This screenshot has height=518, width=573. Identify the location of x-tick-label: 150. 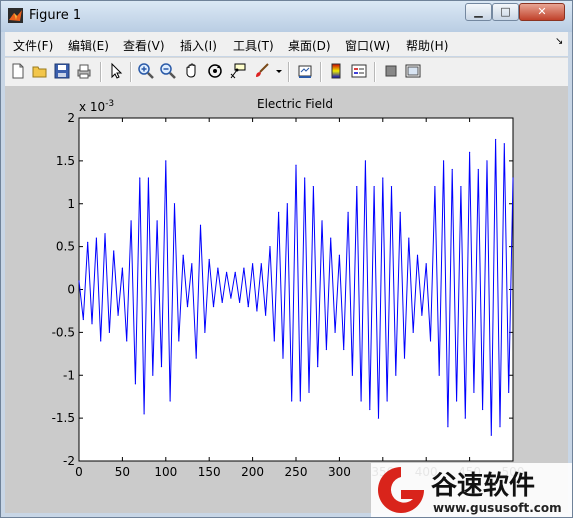
(209, 472).